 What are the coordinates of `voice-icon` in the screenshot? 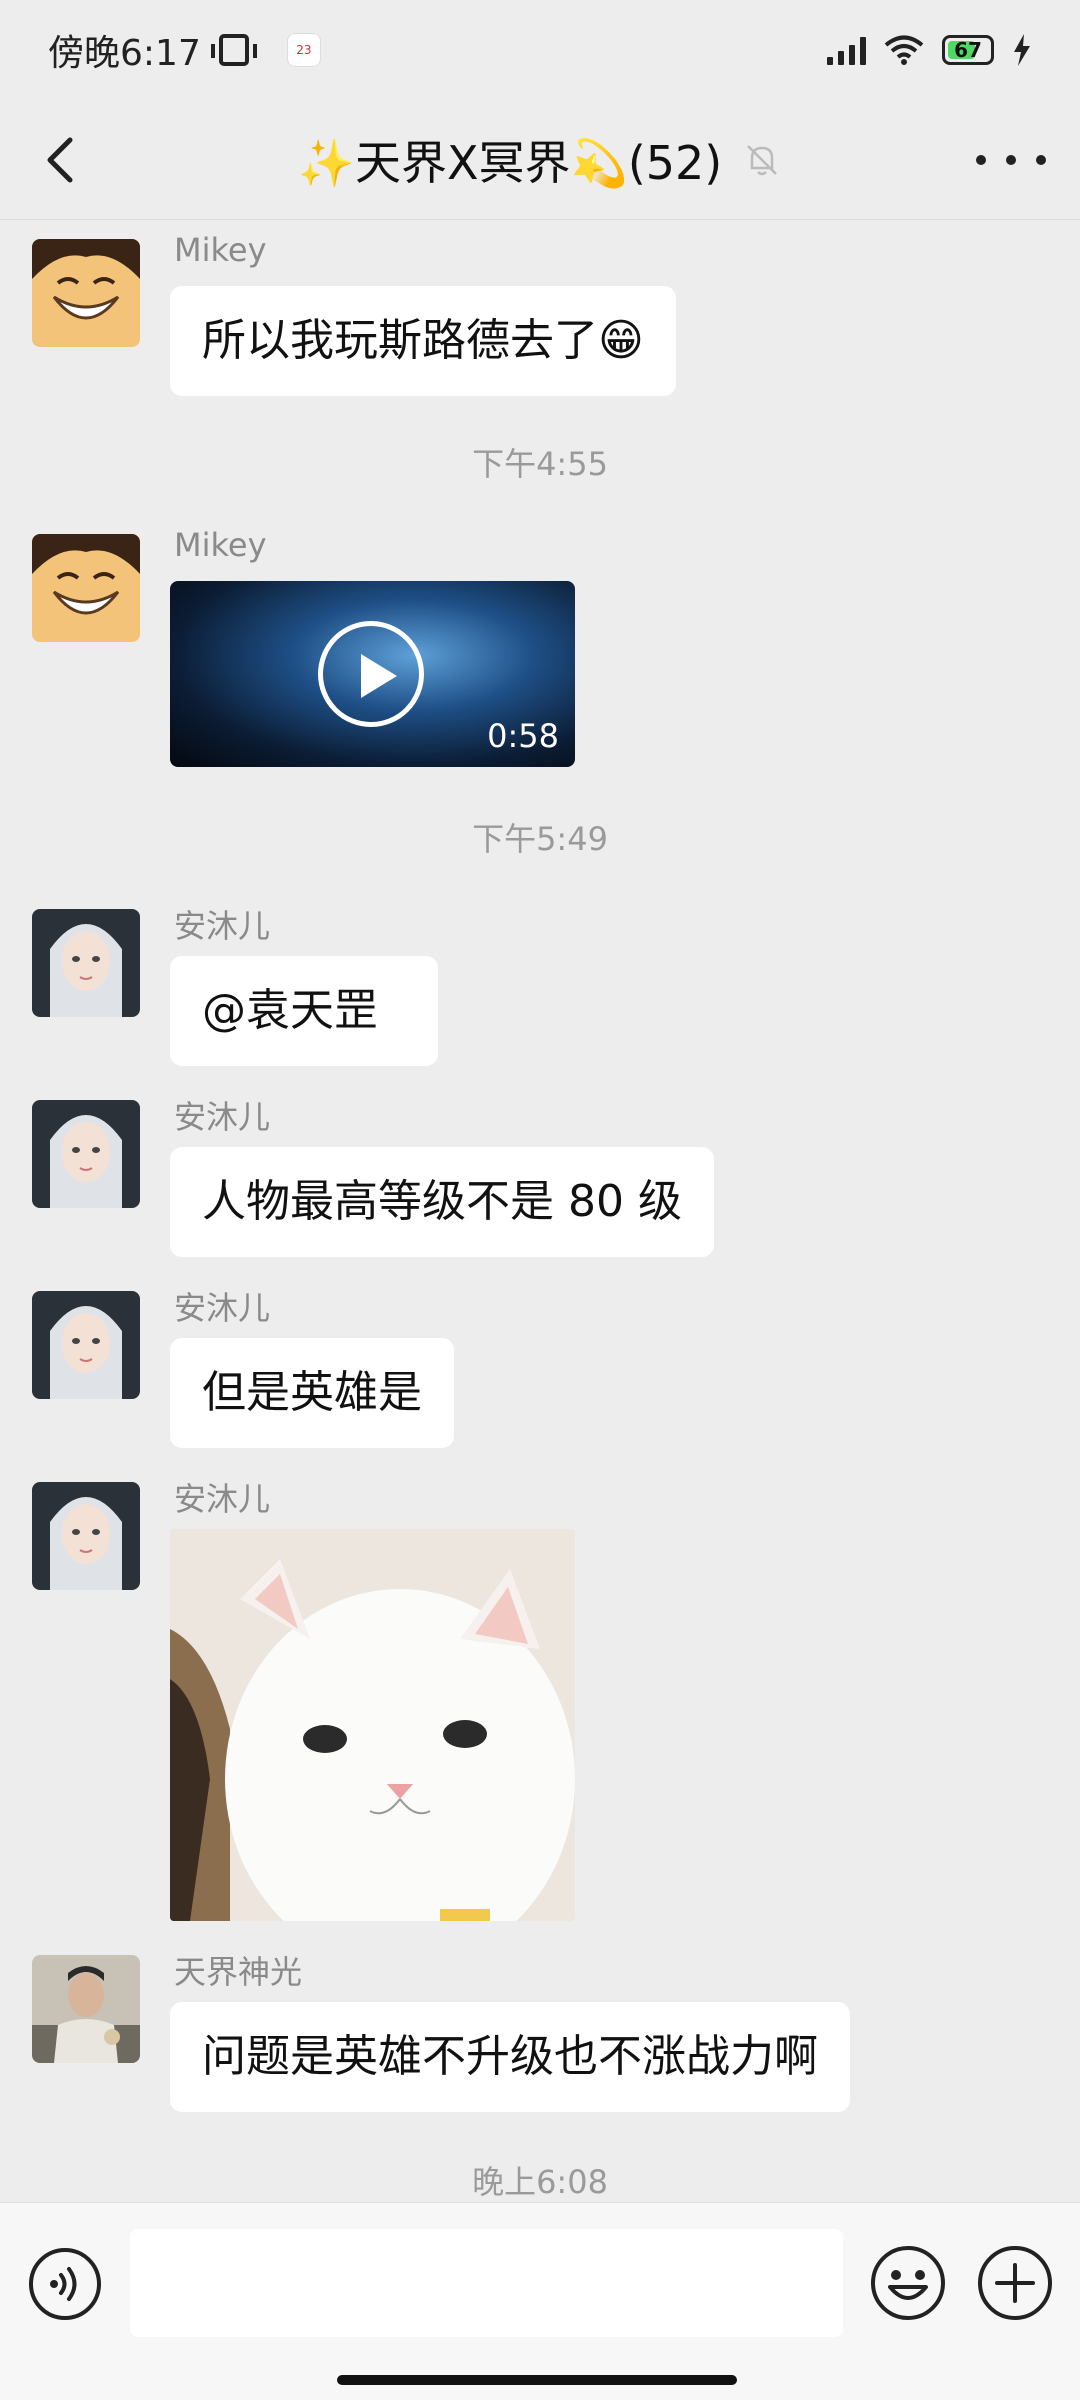 It's located at (65, 2284).